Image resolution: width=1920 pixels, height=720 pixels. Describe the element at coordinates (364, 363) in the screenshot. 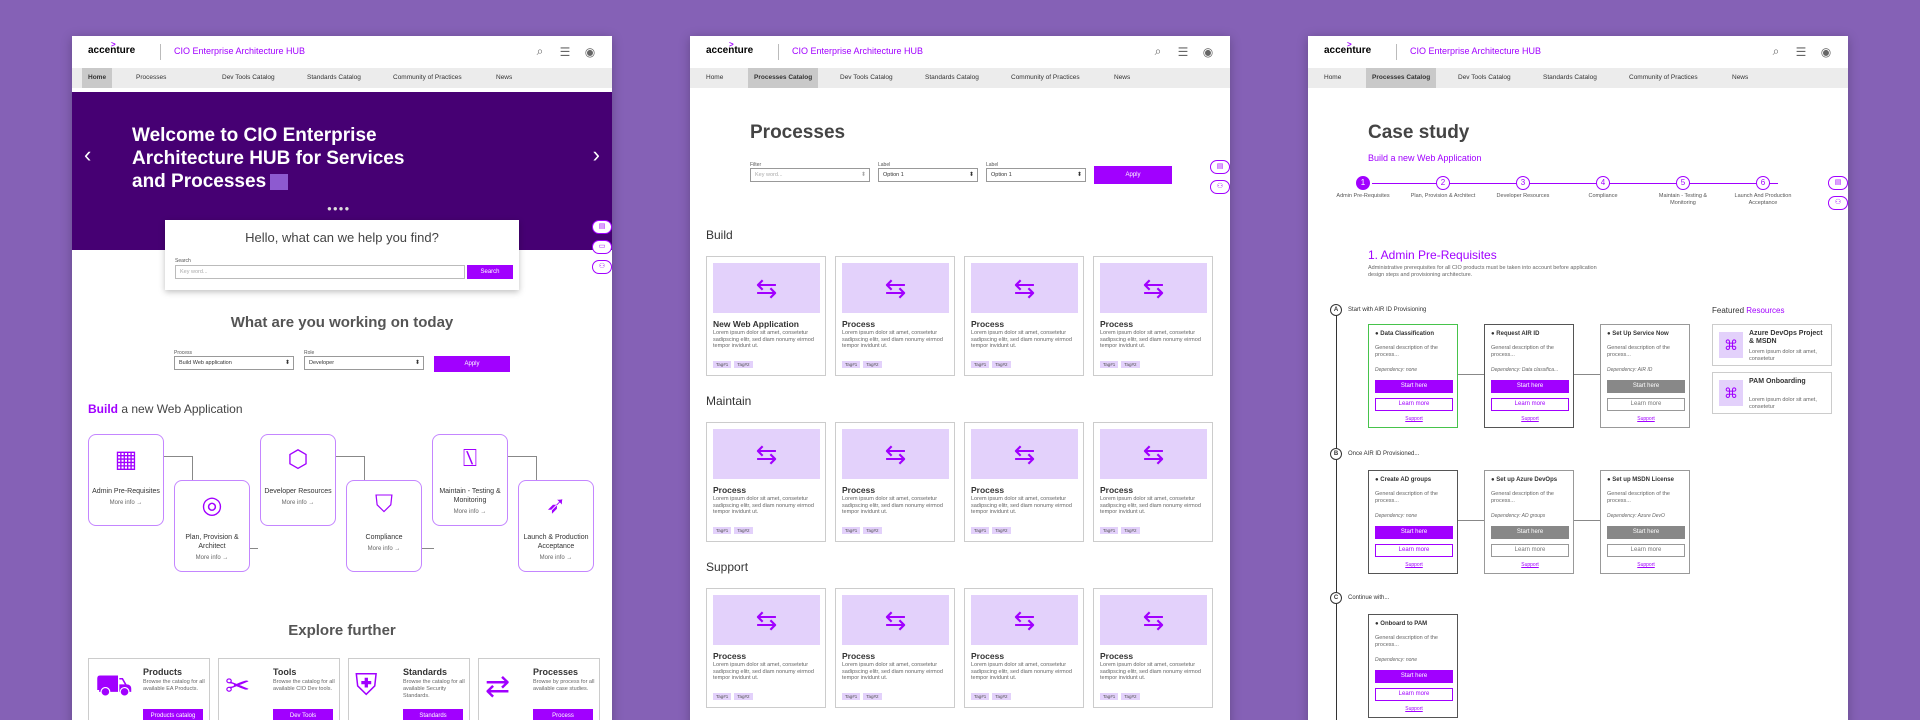

I see `role-select: Developer` at that location.